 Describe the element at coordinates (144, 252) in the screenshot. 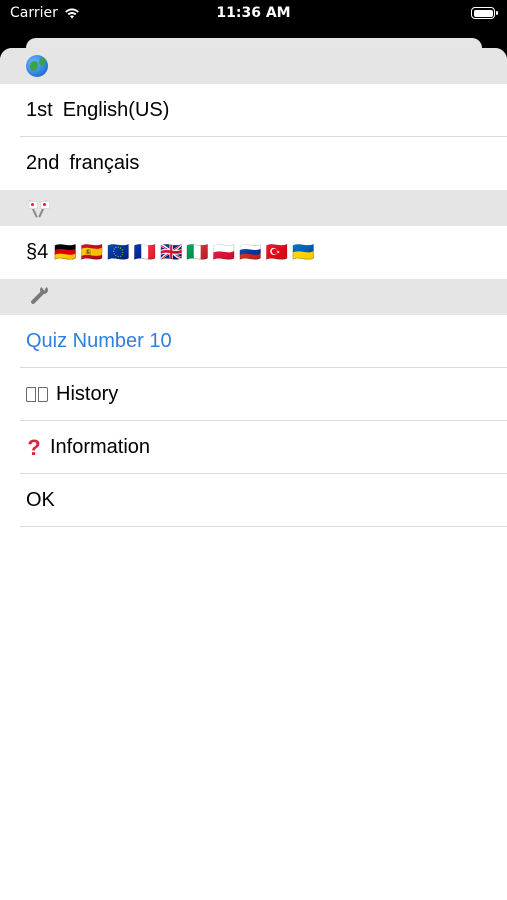

I see `flag-france-icon: 🇫🇷` at that location.